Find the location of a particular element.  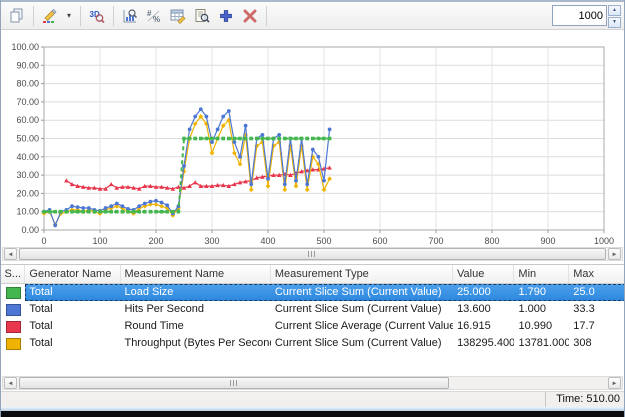

svg-text: 10.00 is located at coordinates (27, 212).